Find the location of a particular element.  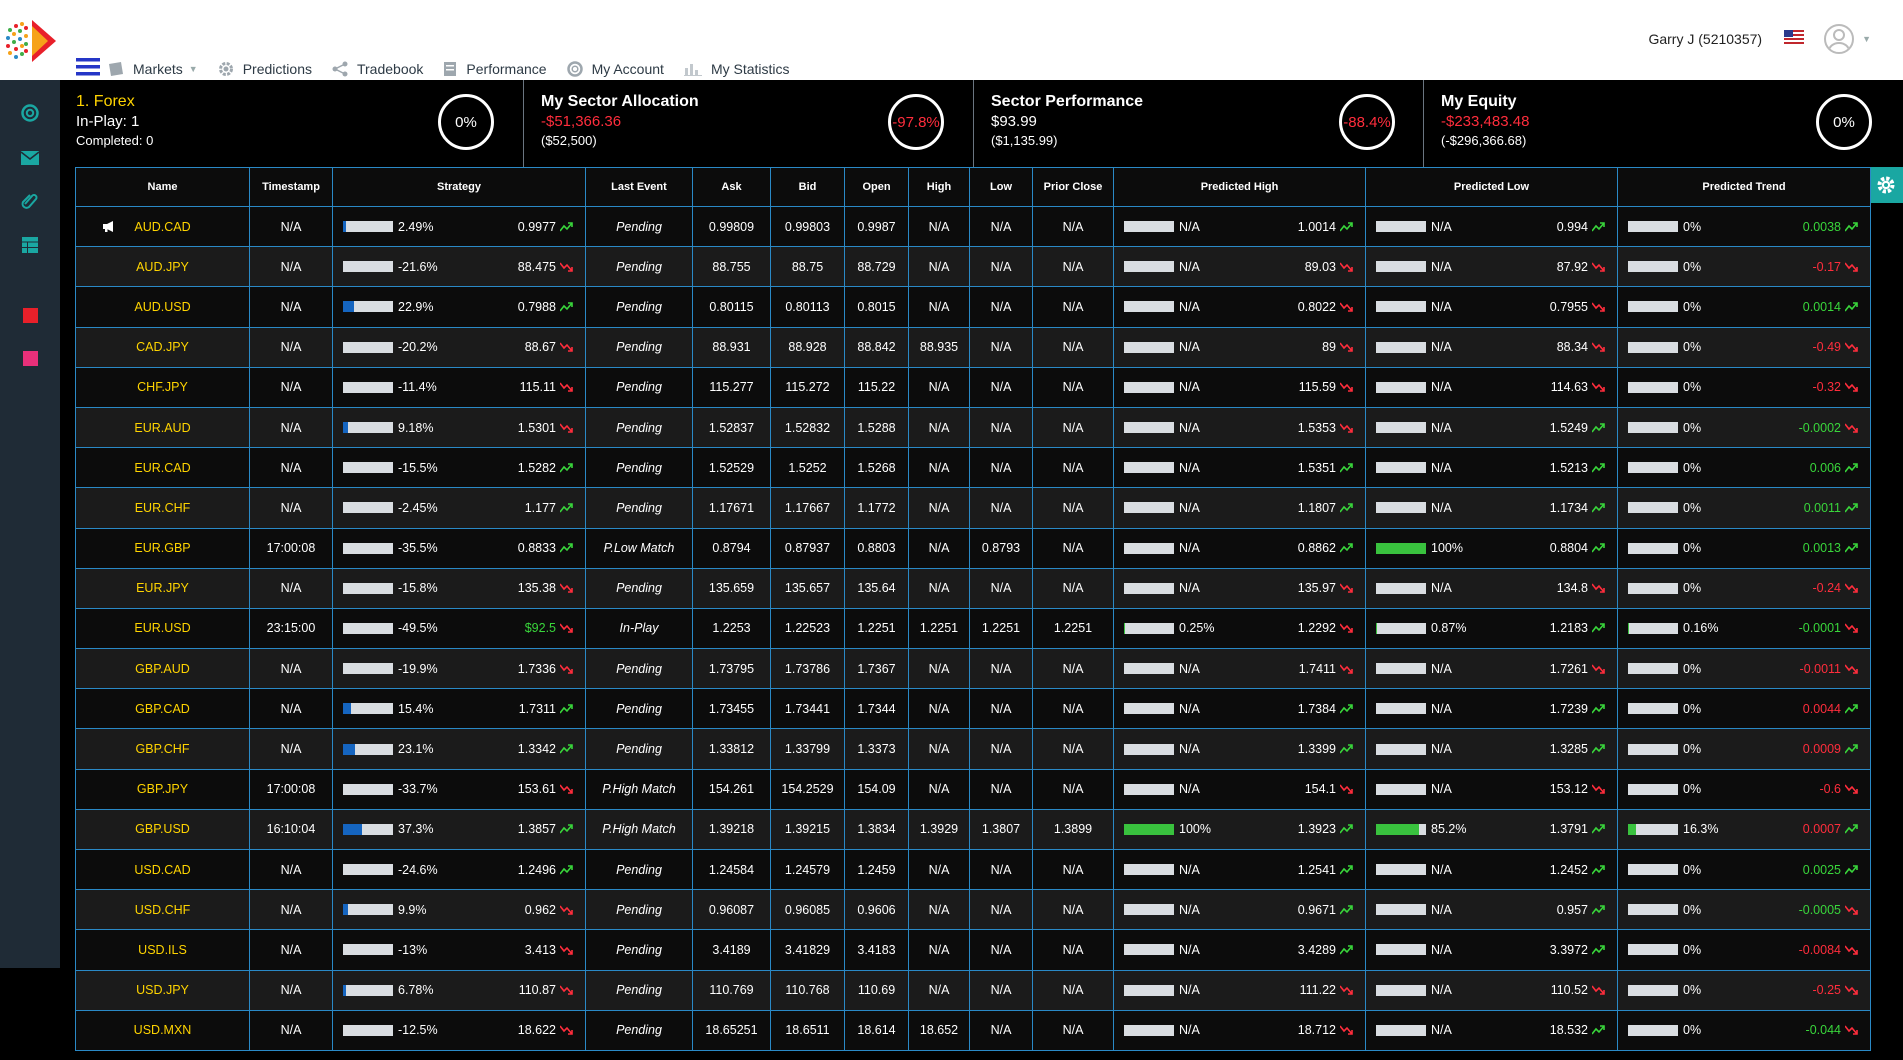

predicted-trend-cell: 0% -0.17 is located at coordinates (1744, 267).